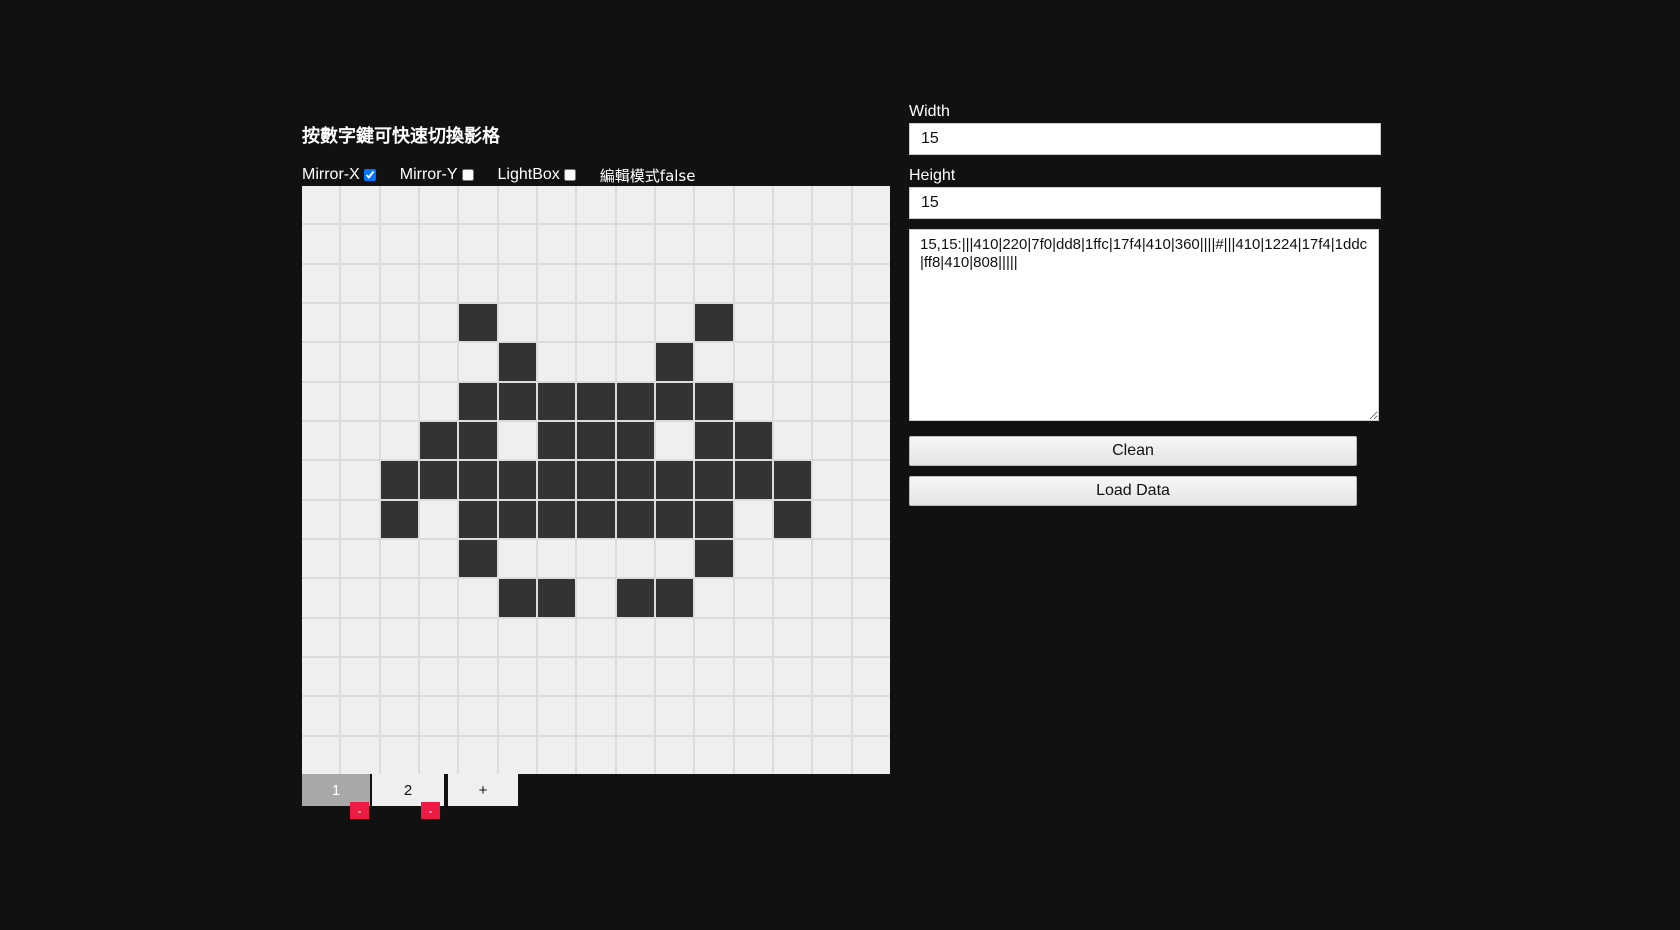 The height and width of the screenshot is (930, 1680). Describe the element at coordinates (1133, 451) in the screenshot. I see `clean-button: Clean` at that location.